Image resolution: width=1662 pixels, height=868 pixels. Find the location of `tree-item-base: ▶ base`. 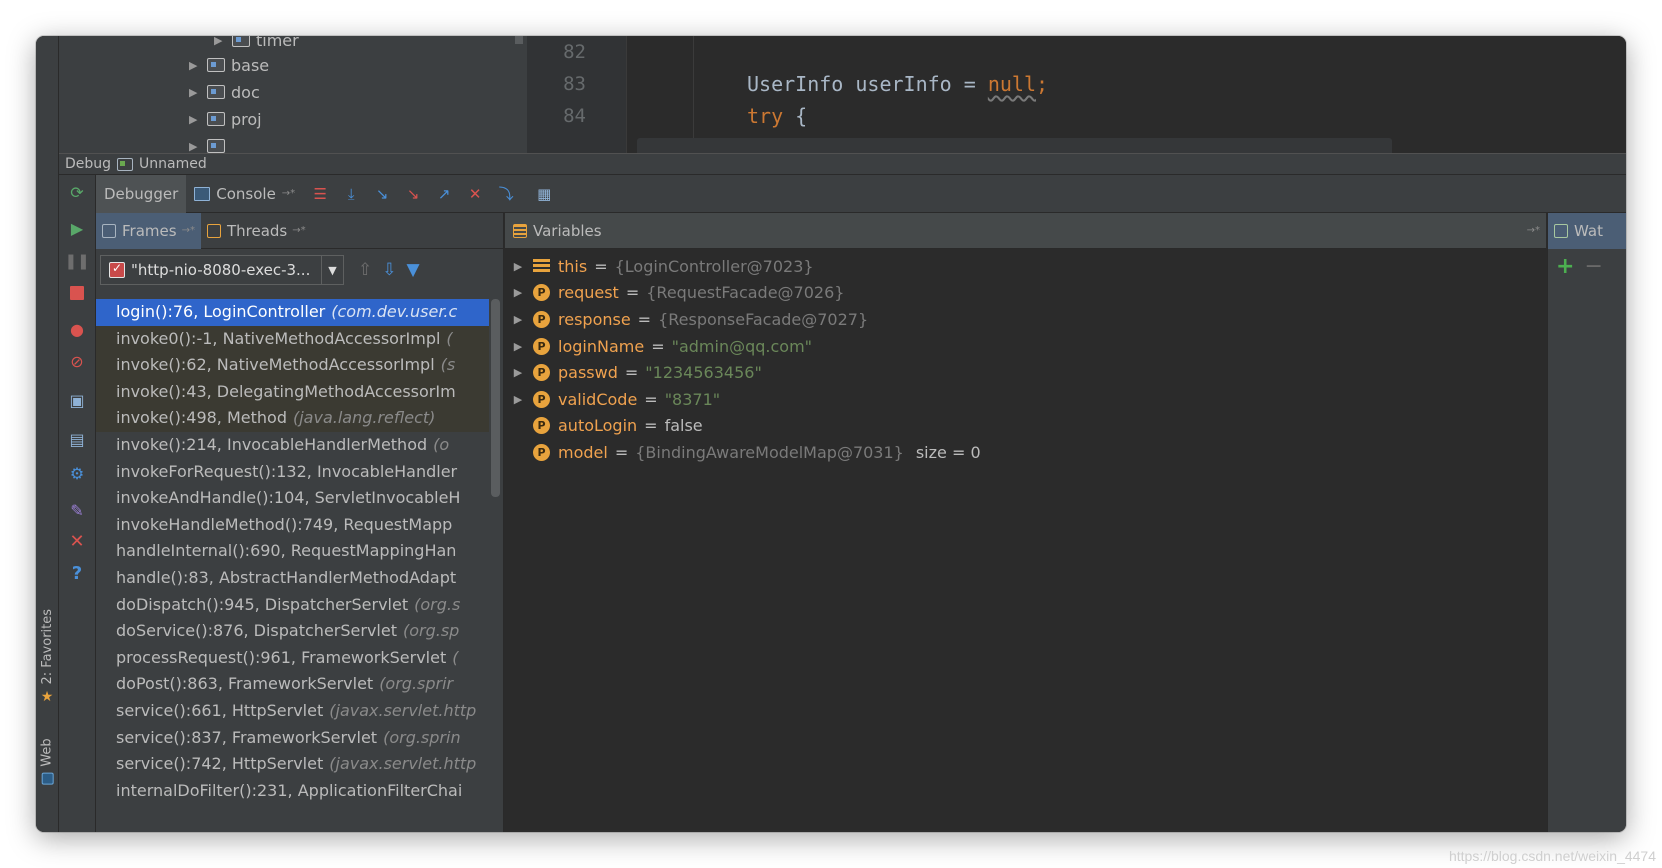

tree-item-base: ▶ base is located at coordinates (229, 65).